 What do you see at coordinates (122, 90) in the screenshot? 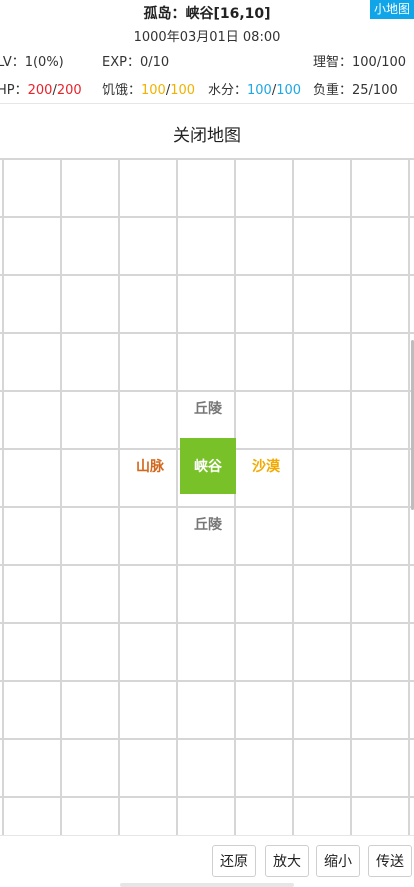
I see `hunger-label: 饥饿：` at bounding box center [122, 90].